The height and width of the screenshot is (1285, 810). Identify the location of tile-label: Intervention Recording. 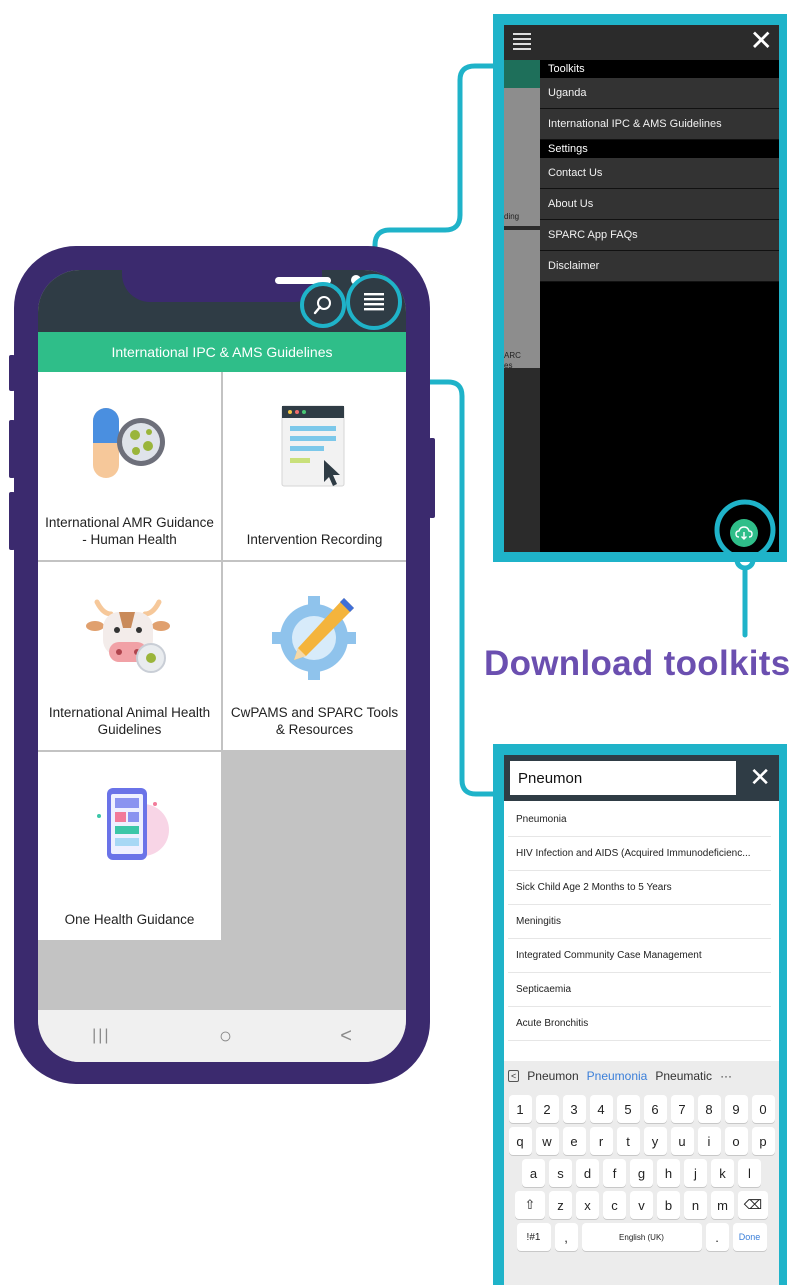
(314, 539).